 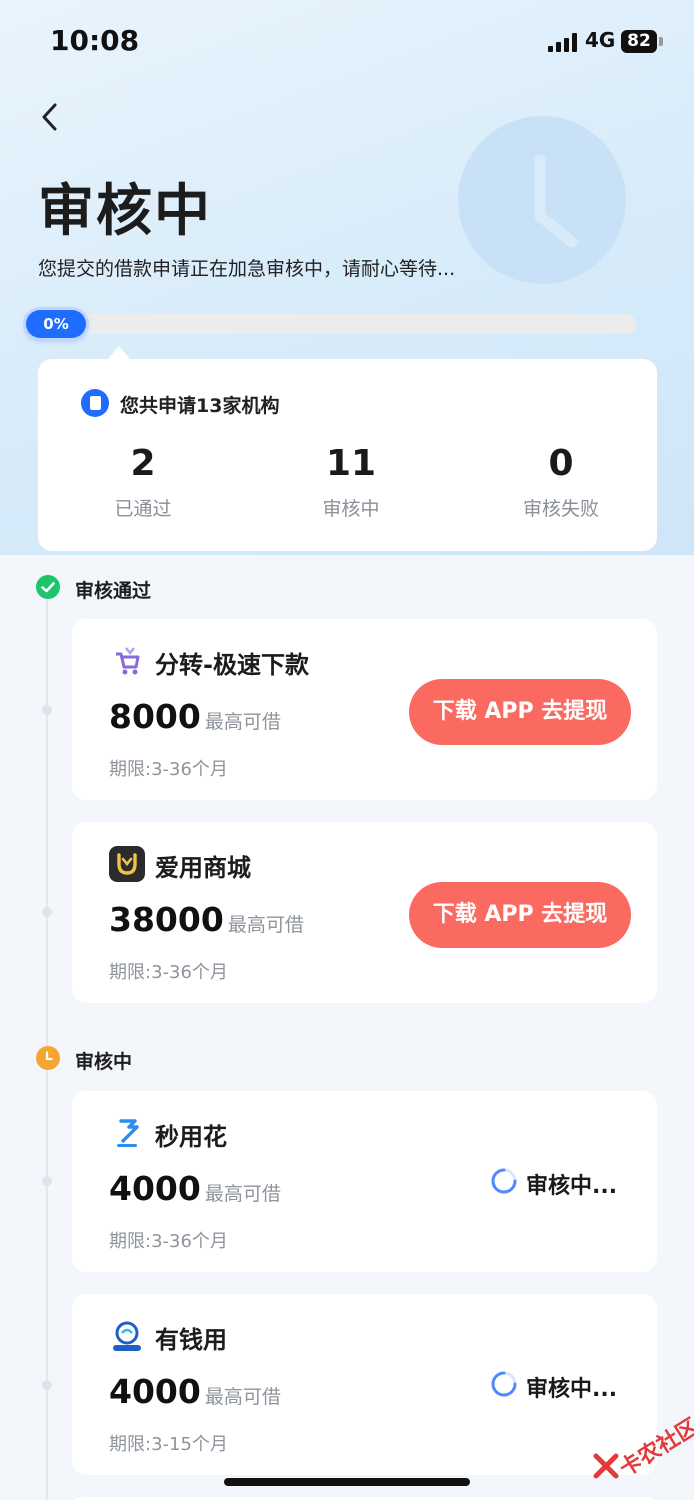 I want to click on stat-value: 11, so click(x=351, y=463).